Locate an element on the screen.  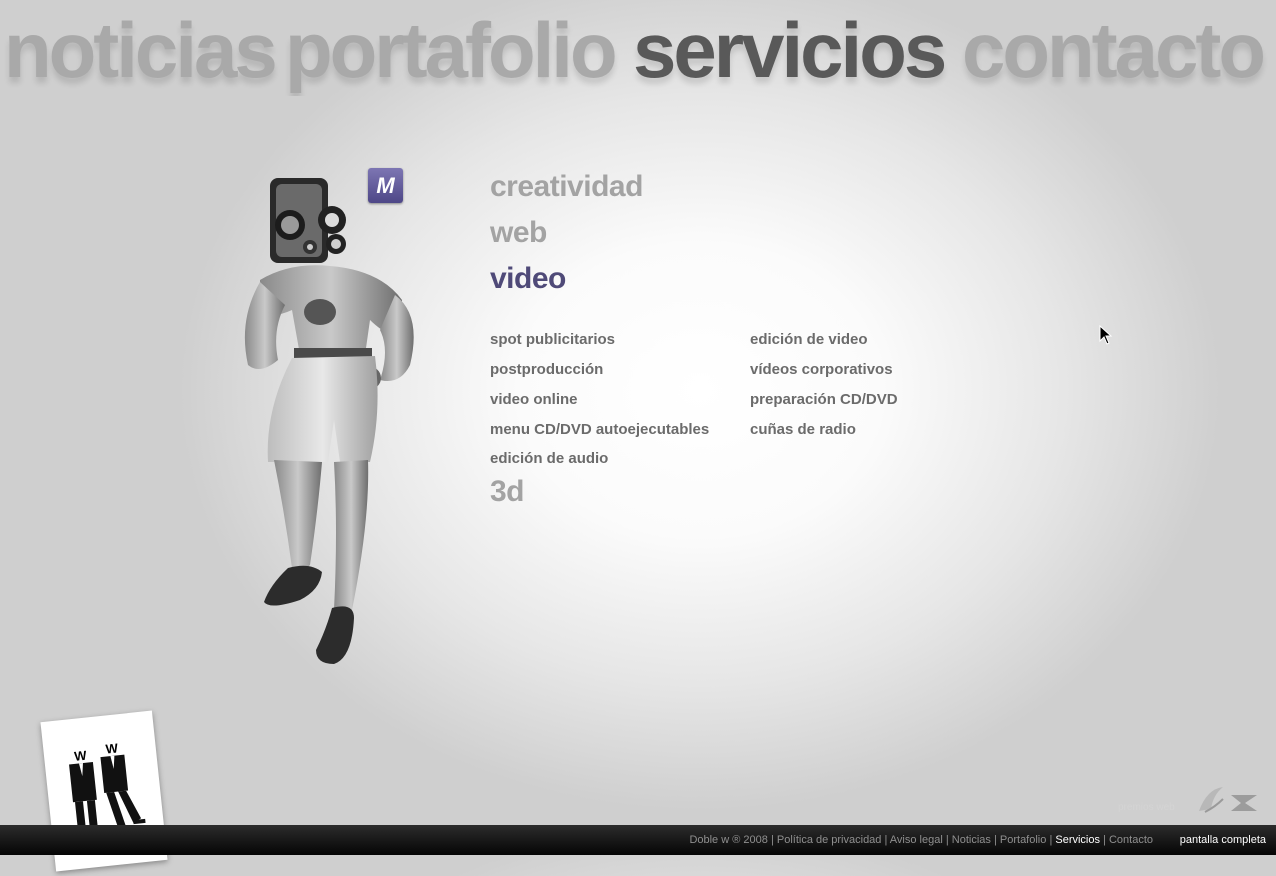
premios-web-label: premios web is located at coordinates (1146, 807).